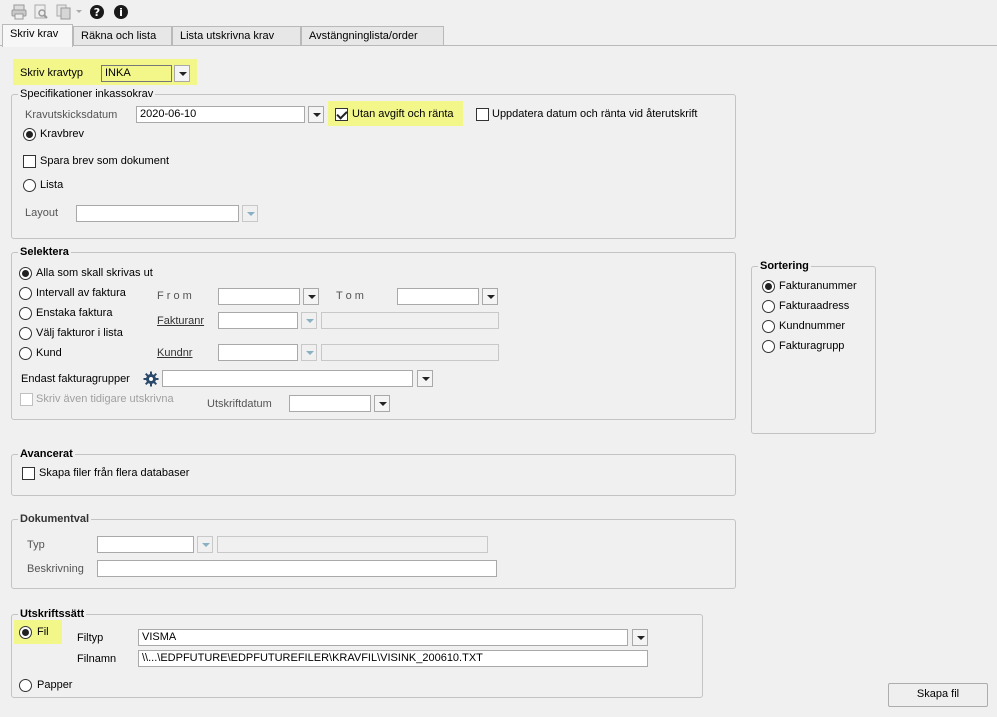 Image resolution: width=997 pixels, height=717 pixels. What do you see at coordinates (90, 638) in the screenshot?
I see `filtyp-label: Filtyp` at bounding box center [90, 638].